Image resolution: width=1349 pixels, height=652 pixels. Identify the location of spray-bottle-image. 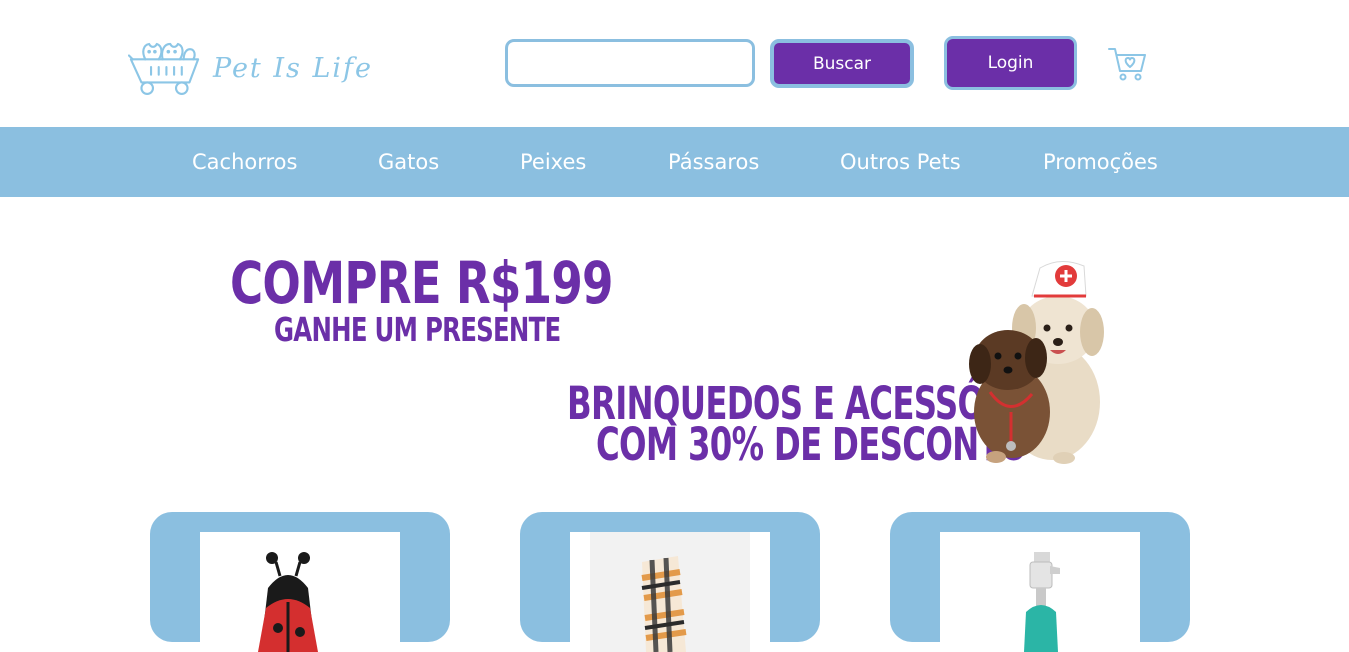
(1042, 602).